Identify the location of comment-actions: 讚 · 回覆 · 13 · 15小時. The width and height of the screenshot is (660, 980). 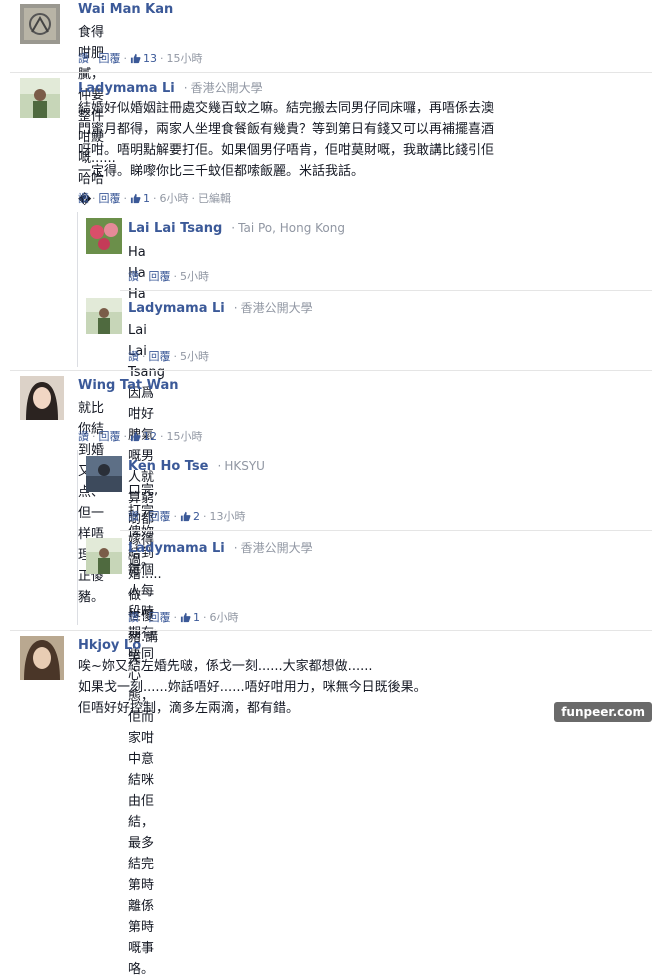
(140, 58).